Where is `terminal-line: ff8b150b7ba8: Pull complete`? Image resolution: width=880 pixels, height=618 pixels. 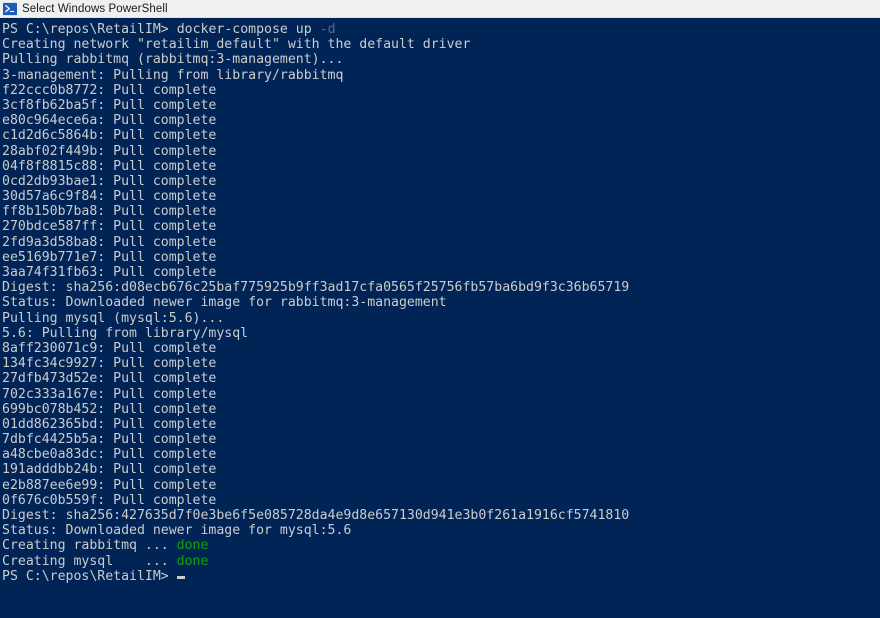 terminal-line: ff8b150b7ba8: Pull complete is located at coordinates (109, 212).